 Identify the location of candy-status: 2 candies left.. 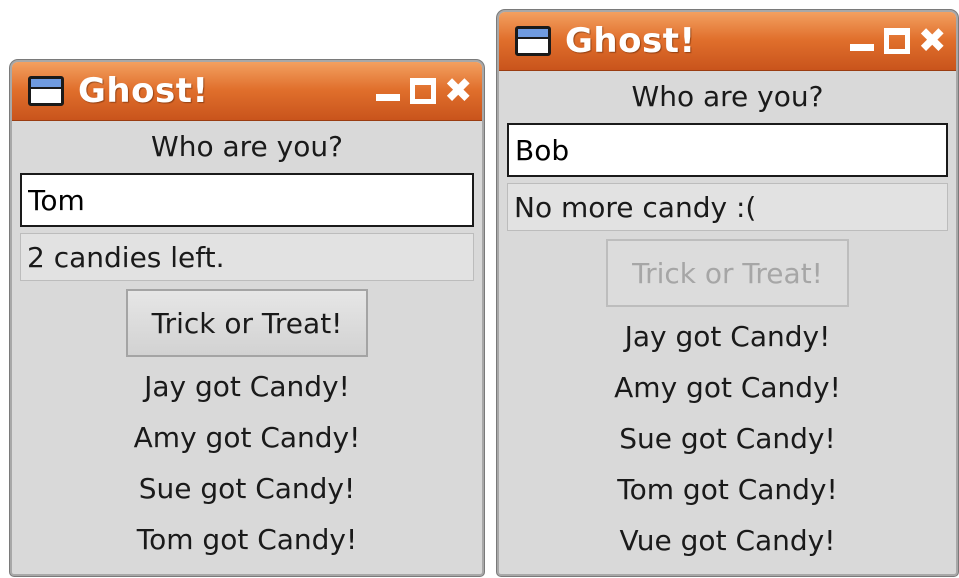
(247, 257).